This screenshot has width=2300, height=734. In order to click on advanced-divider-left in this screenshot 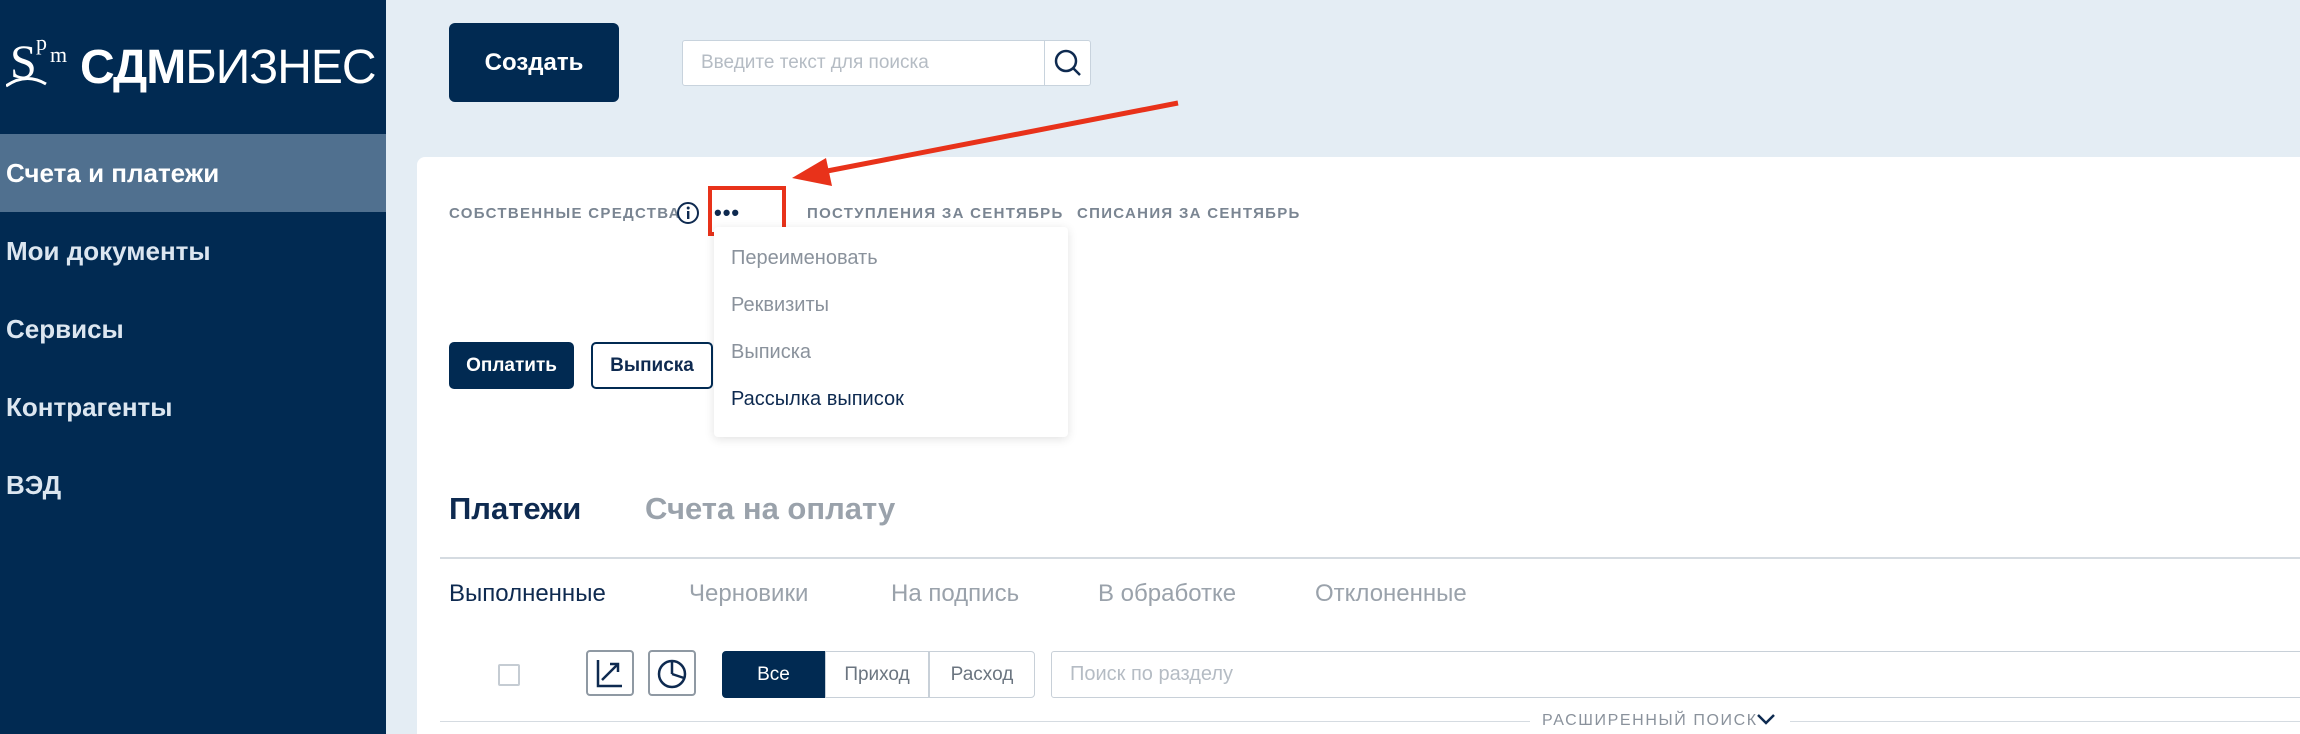, I will do `click(985, 721)`.